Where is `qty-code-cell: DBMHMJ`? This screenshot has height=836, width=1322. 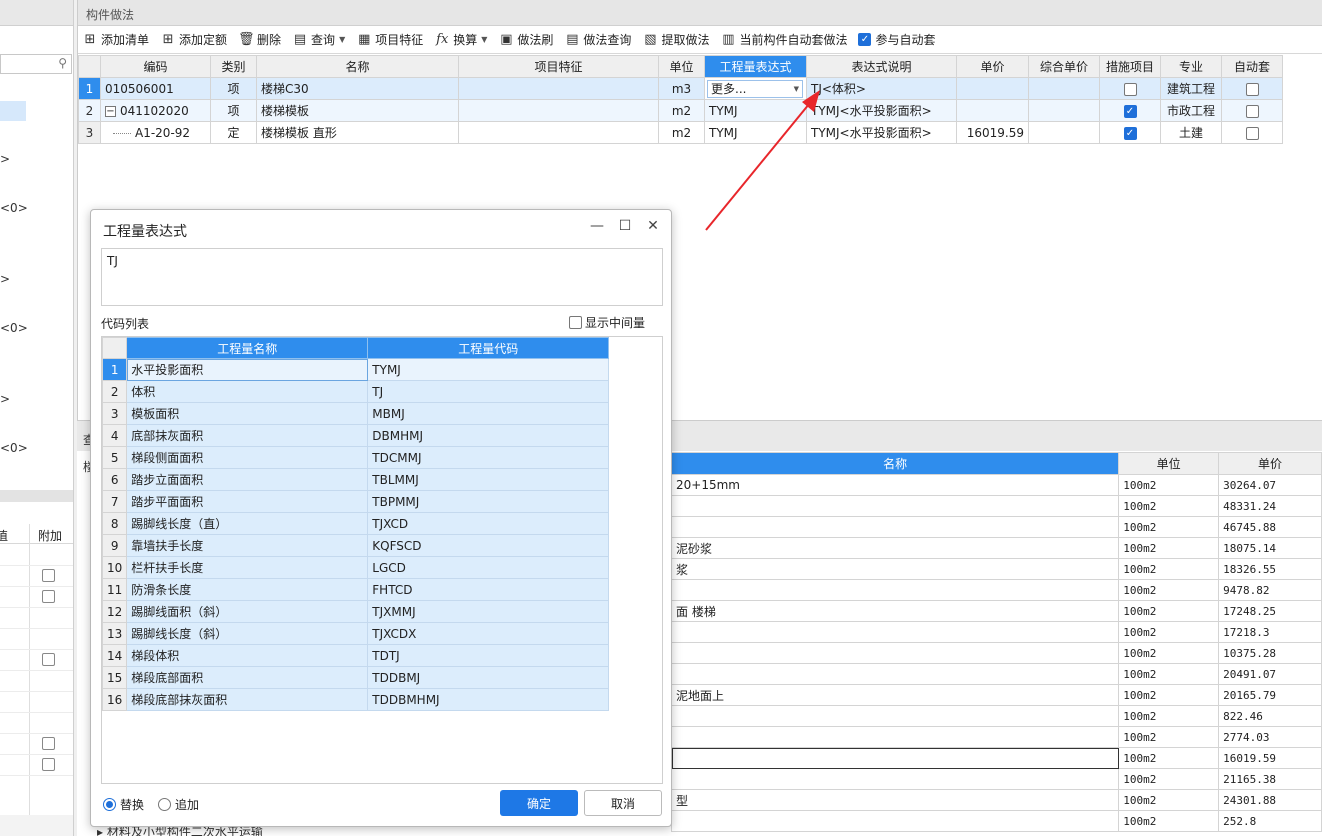
qty-code-cell: DBMHMJ is located at coordinates (488, 435).